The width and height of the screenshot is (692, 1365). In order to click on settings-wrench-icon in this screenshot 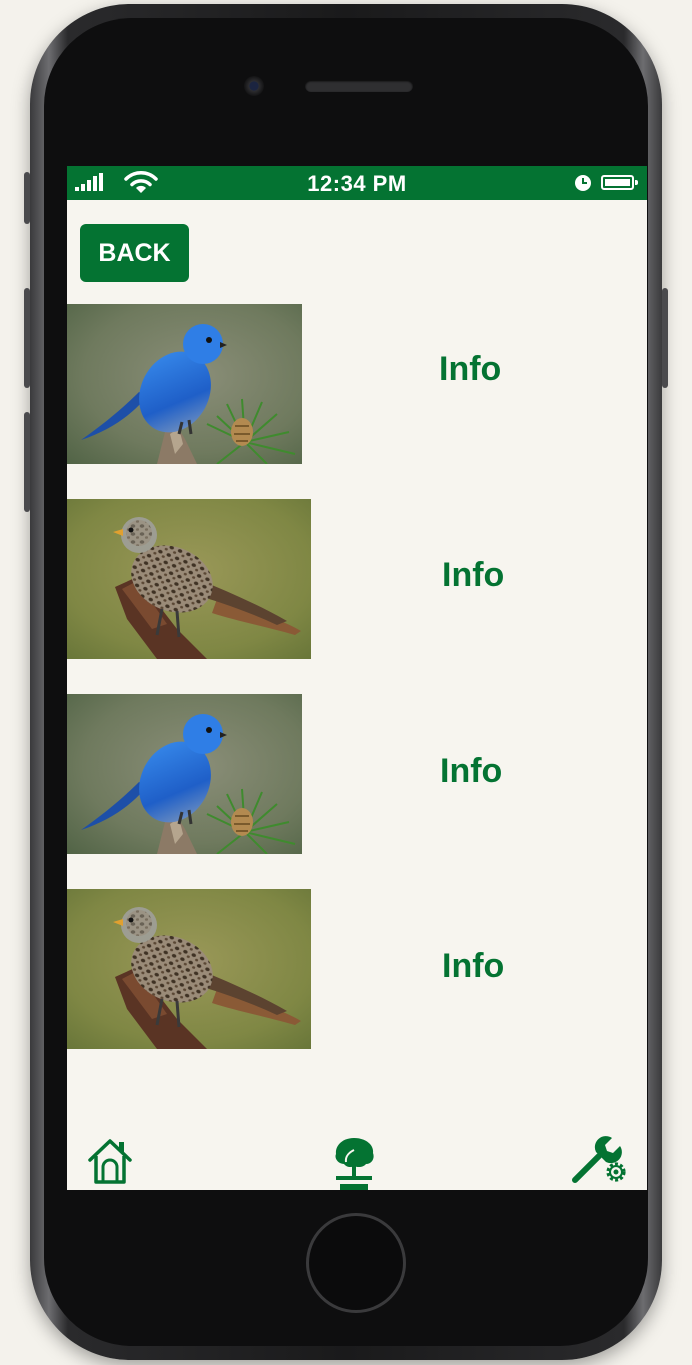, I will do `click(600, 1160)`.